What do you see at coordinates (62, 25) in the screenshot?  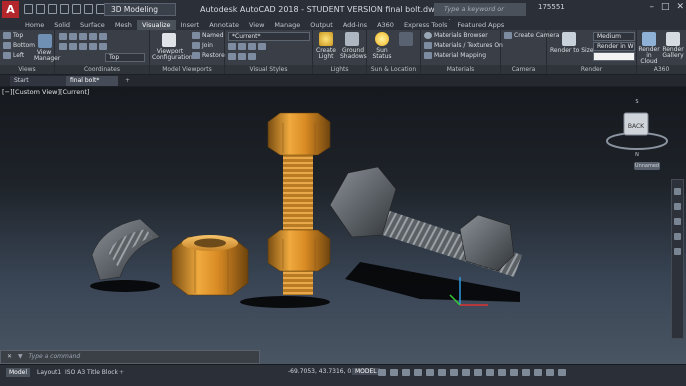 I see `tab-solid: Solid` at bounding box center [62, 25].